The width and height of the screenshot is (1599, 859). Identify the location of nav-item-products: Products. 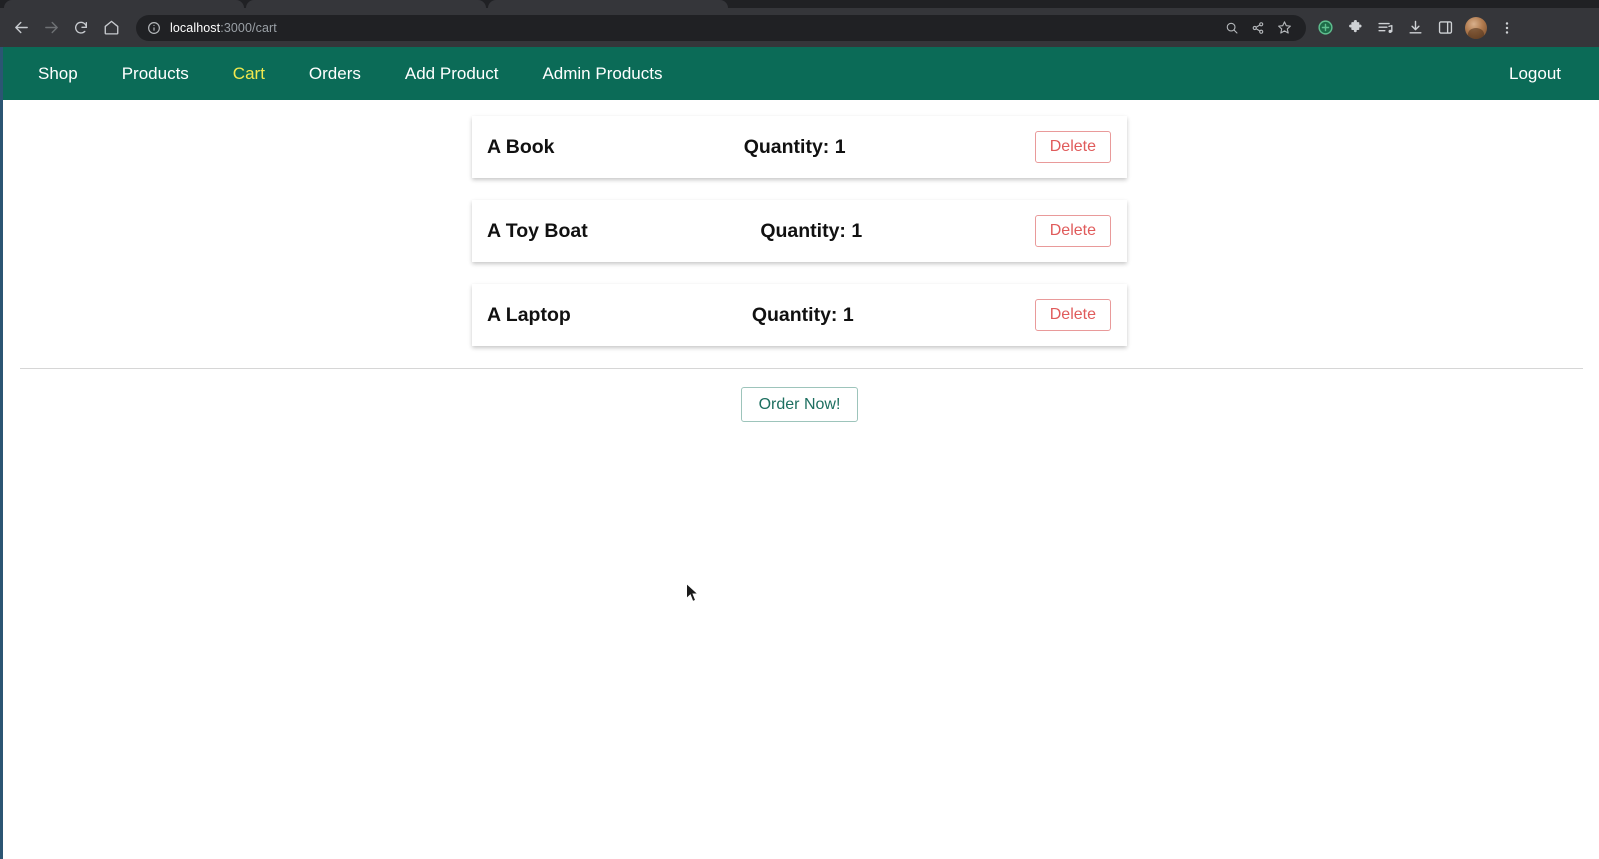
(155, 74).